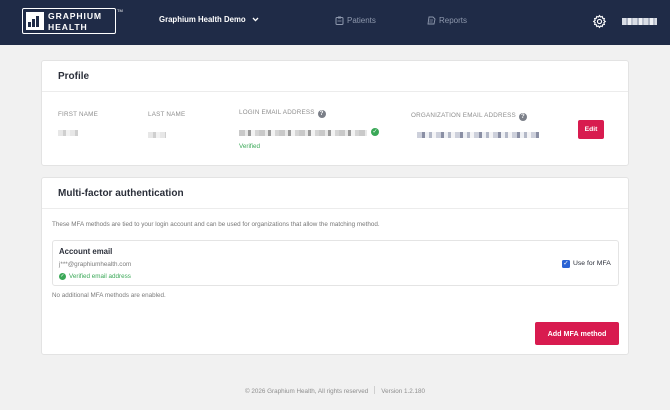  Describe the element at coordinates (120, 10) in the screenshot. I see `logo-trademark: TM` at that location.